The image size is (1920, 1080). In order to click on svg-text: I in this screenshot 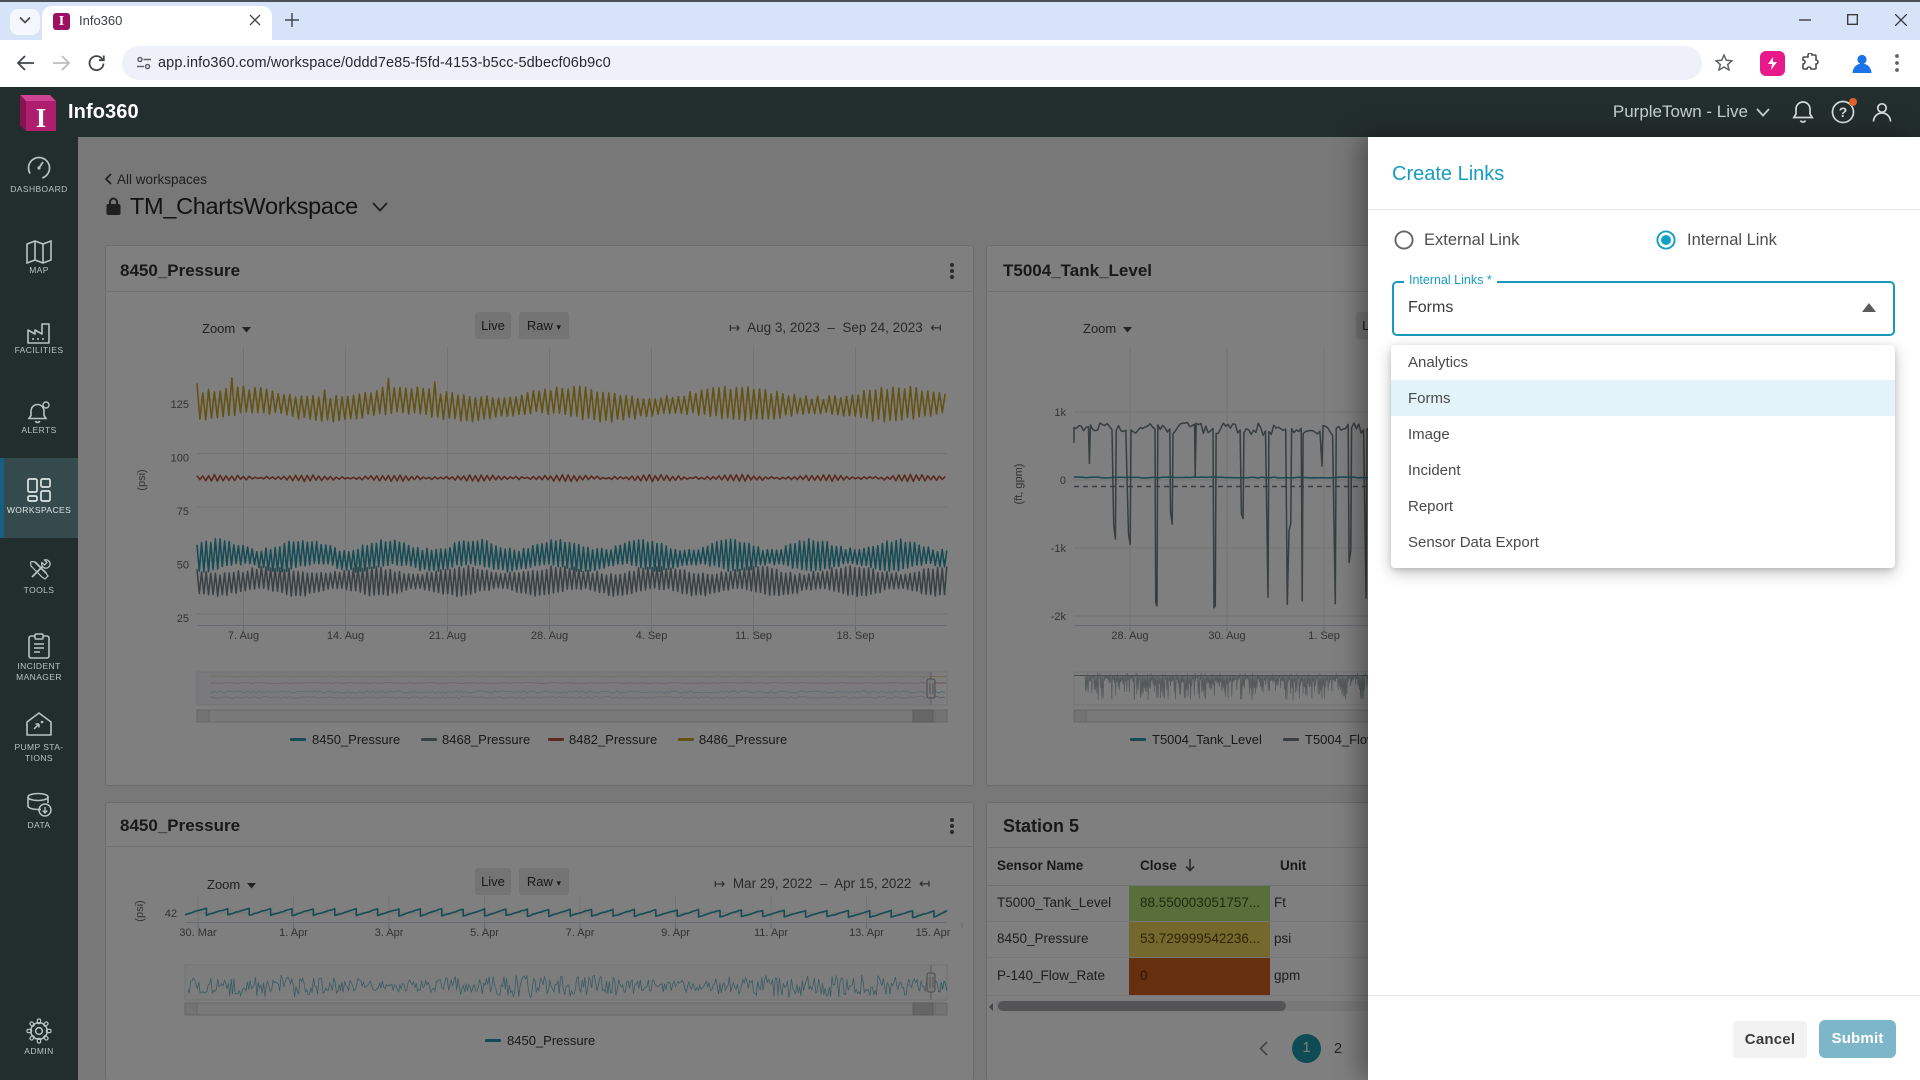, I will do `click(41, 118)`.